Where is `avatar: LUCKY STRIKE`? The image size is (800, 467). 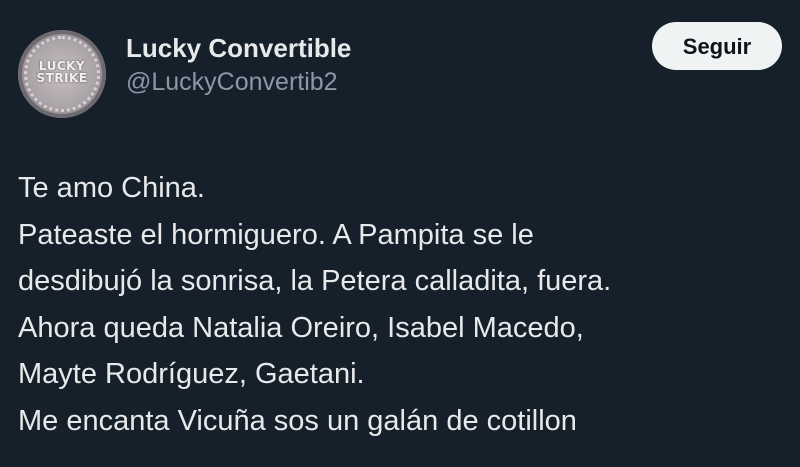
avatar: LUCKY STRIKE is located at coordinates (62, 74).